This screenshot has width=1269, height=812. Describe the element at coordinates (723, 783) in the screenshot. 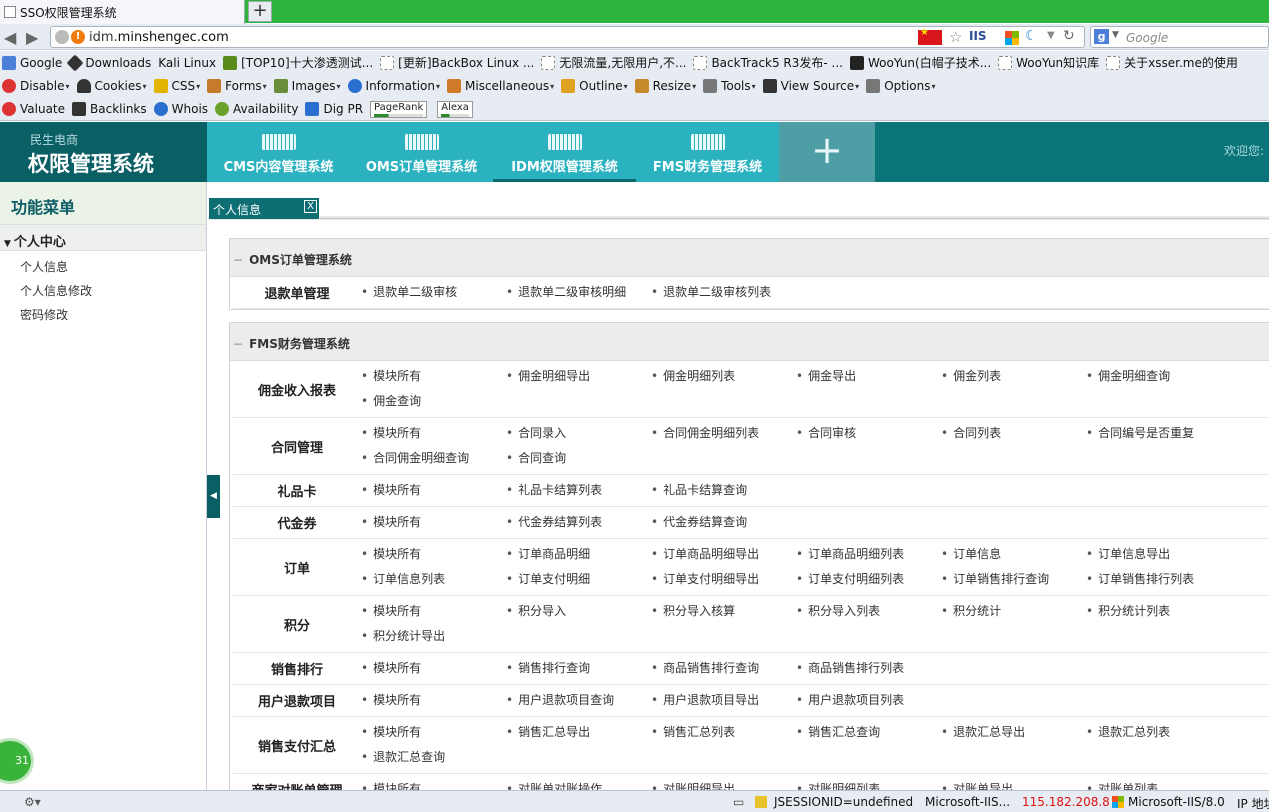

I see `permission-link: 对账明细导出` at that location.